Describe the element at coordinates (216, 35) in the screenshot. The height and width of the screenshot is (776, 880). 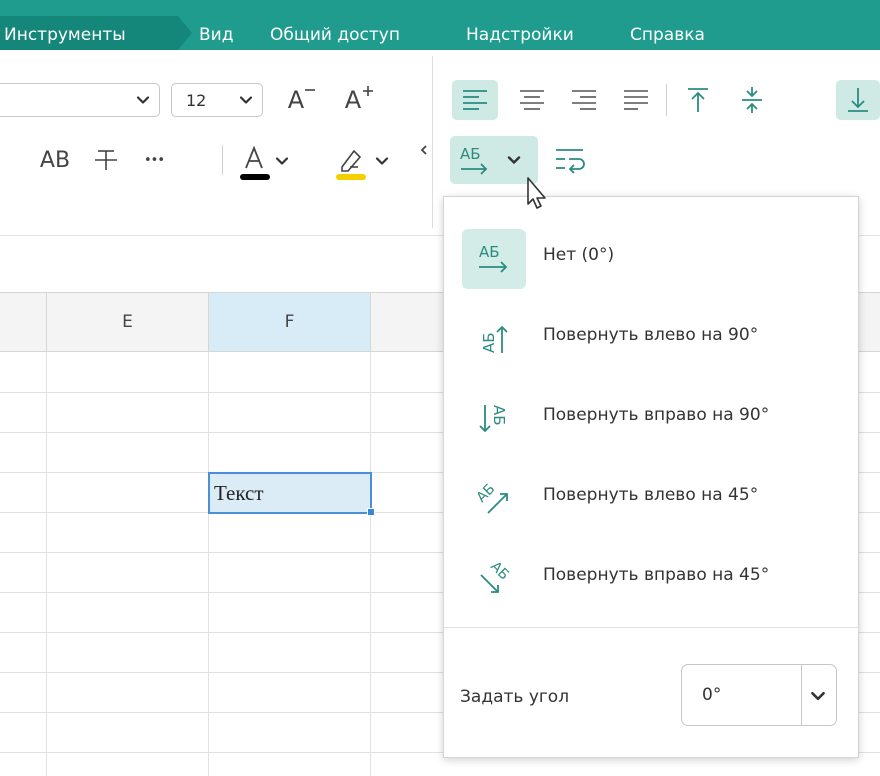
I see `menu-item-view: Вид` at that location.